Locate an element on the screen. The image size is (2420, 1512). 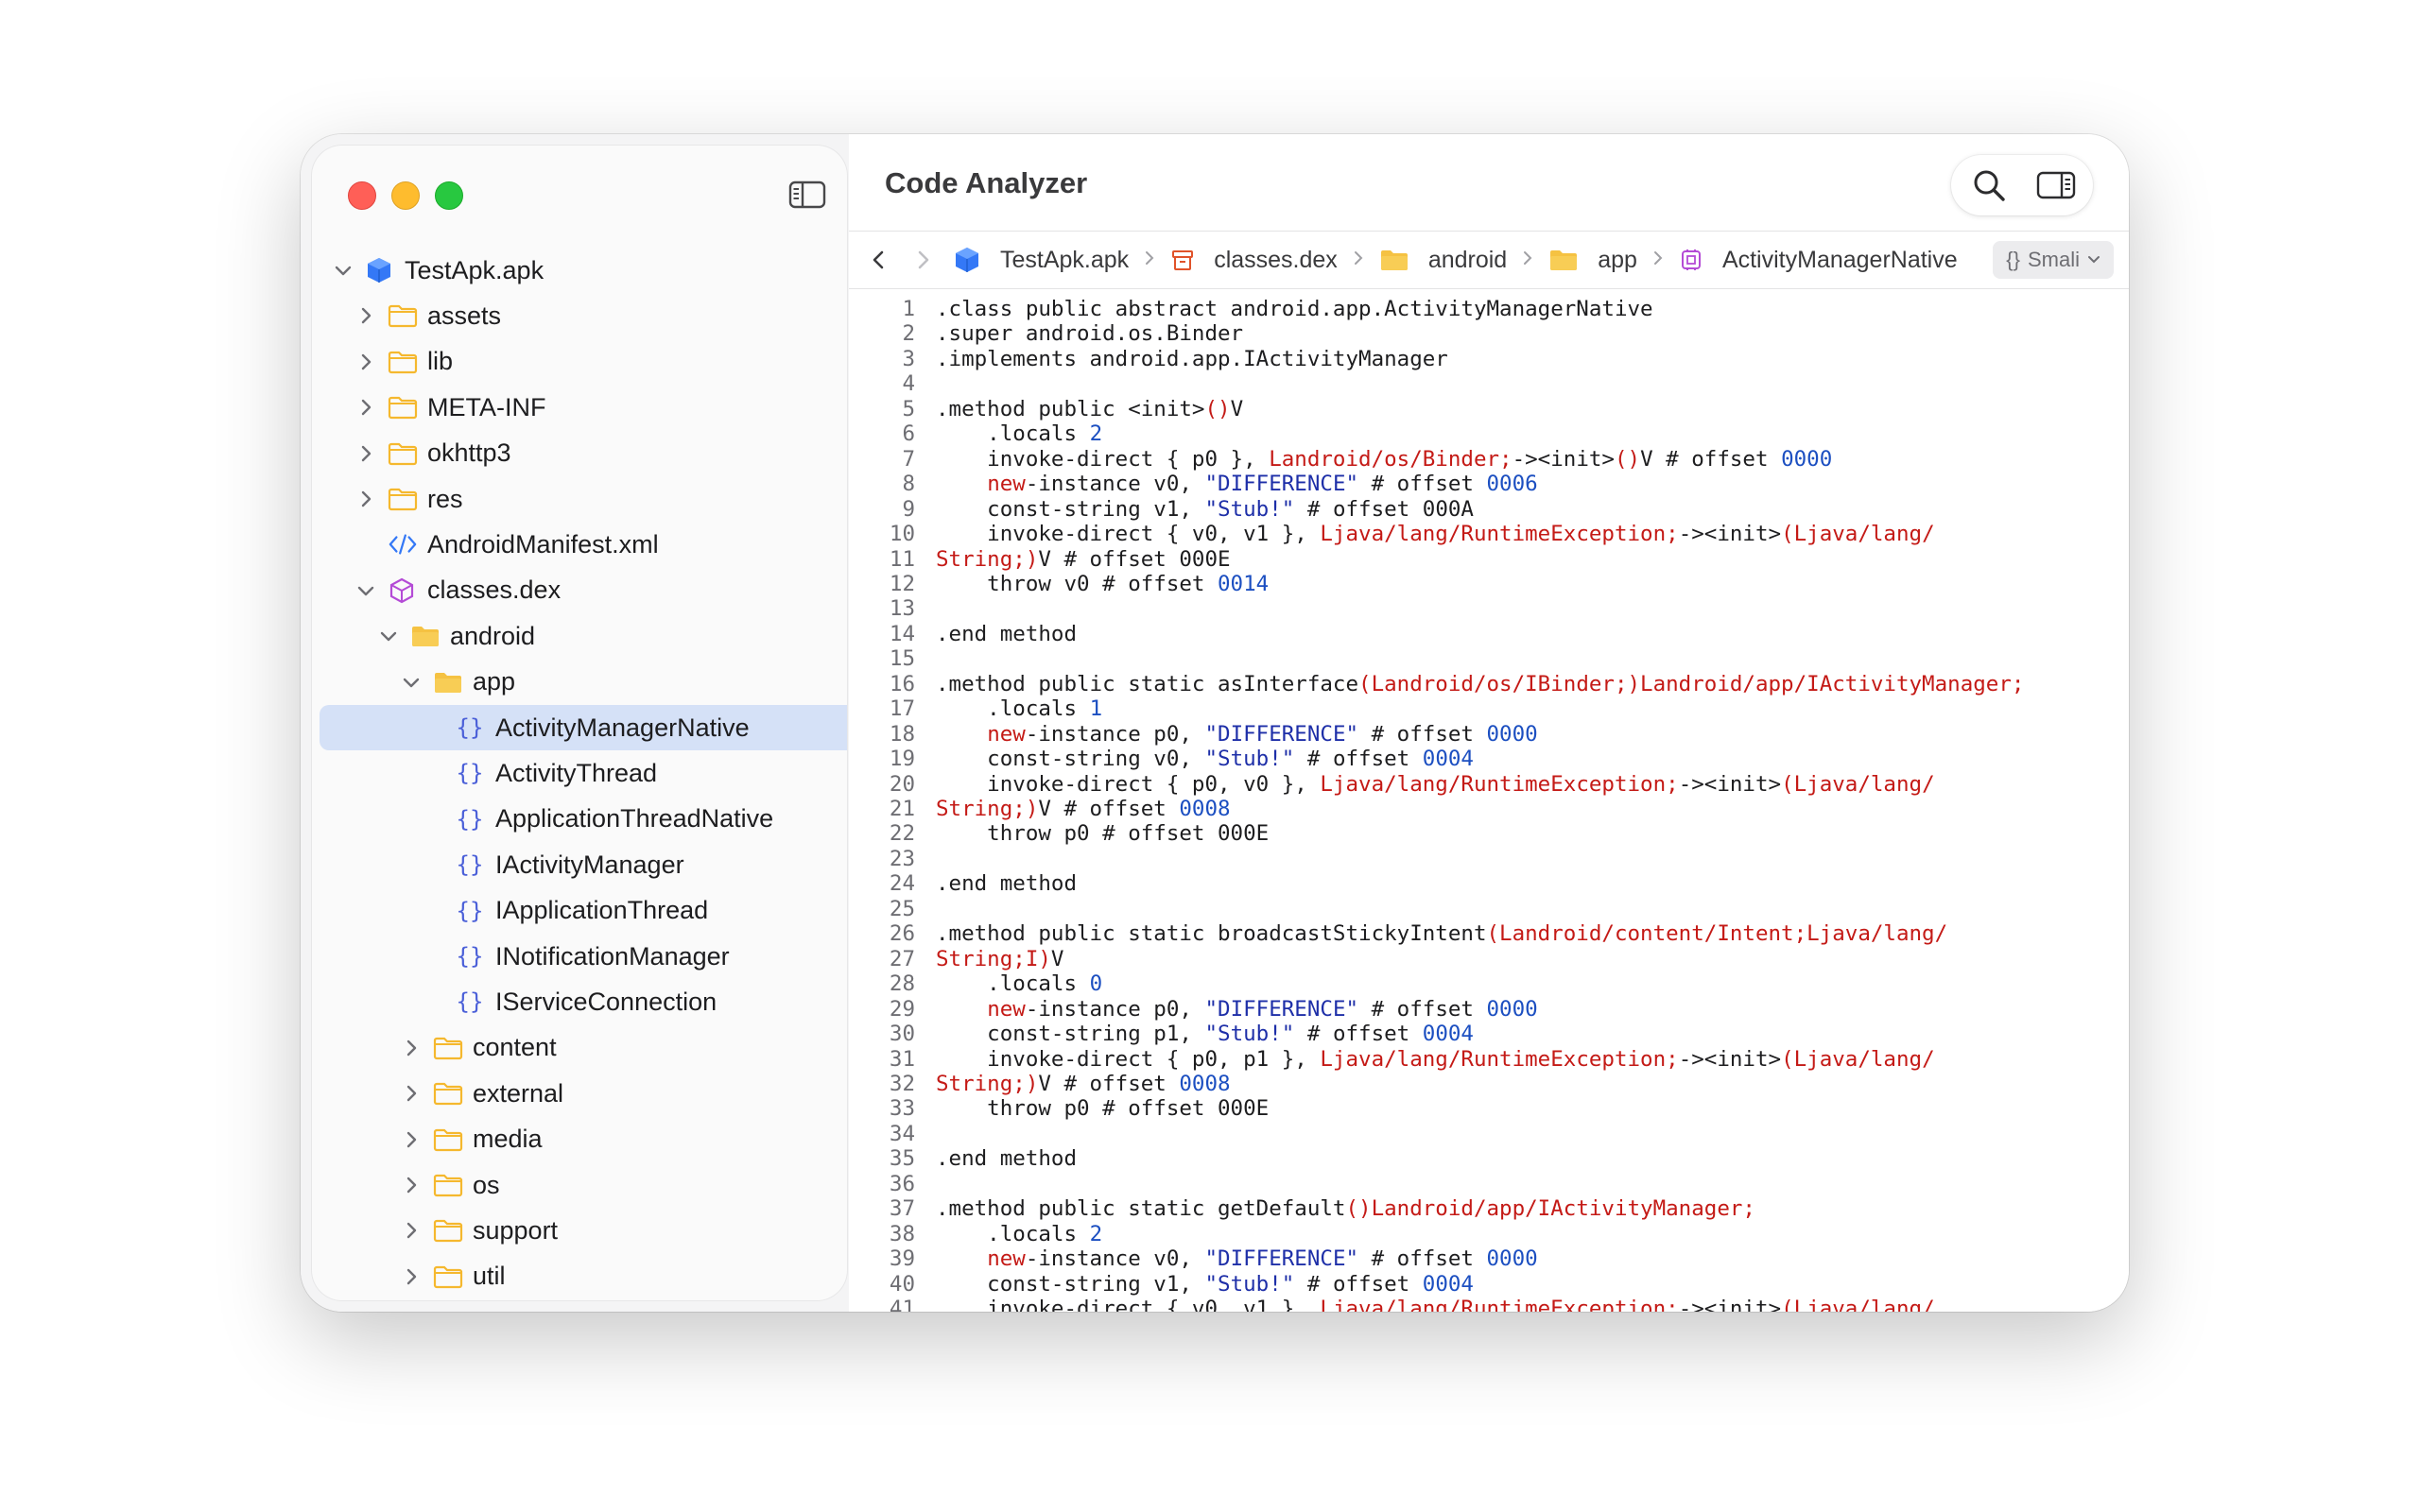
code-token: .locals is located at coordinates (1013, 984).